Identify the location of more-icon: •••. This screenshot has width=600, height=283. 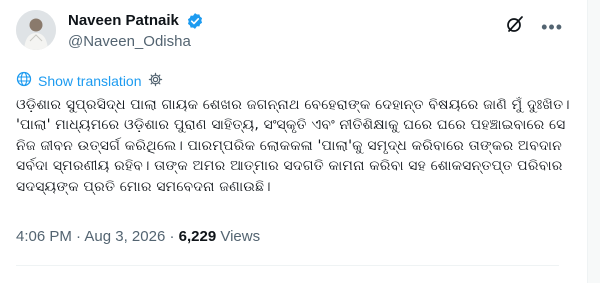
(552, 27).